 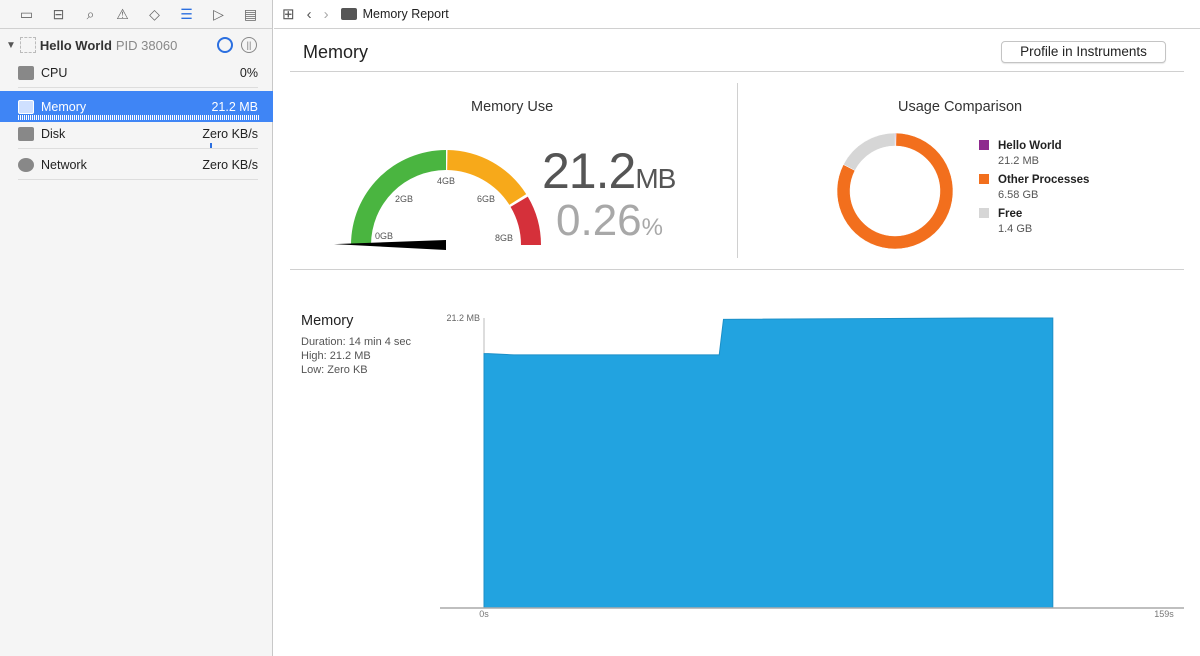 I want to click on x-tick-label: 0s, so click(x=484, y=614).